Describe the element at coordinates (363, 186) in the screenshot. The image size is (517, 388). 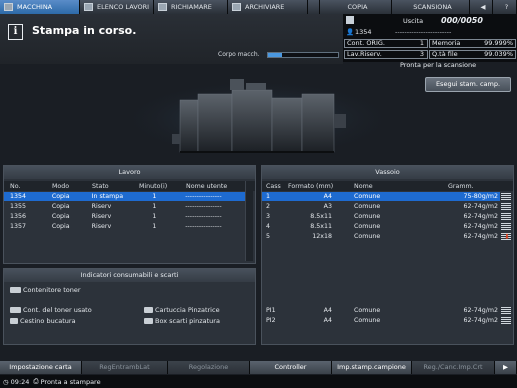
I see `col-nome: Nome` at that location.